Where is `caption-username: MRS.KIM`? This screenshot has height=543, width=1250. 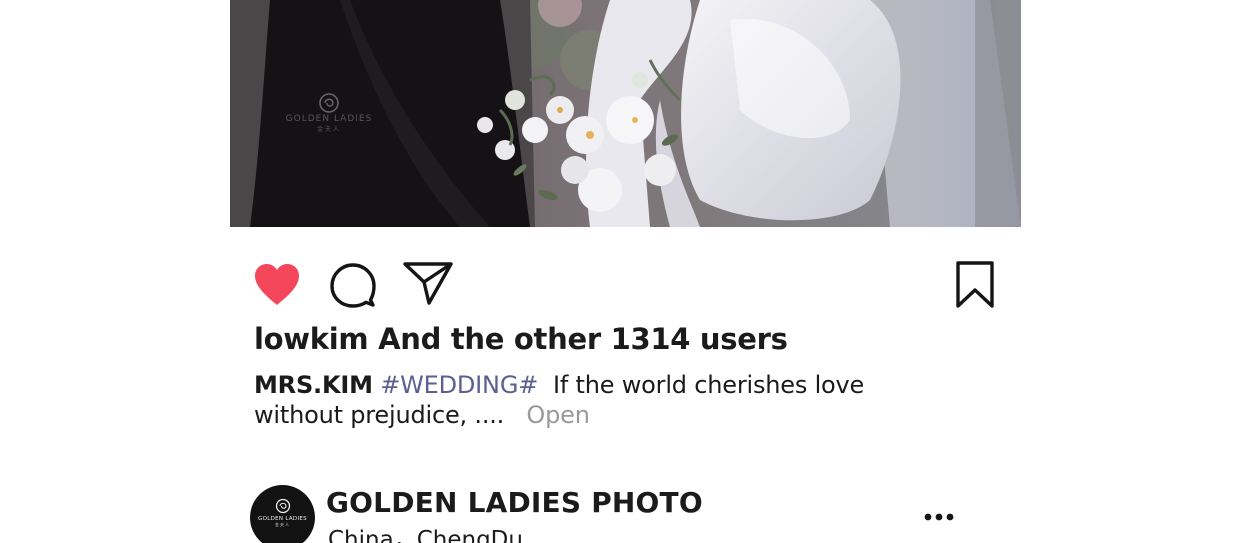
caption-username: MRS.KIM is located at coordinates (313, 385).